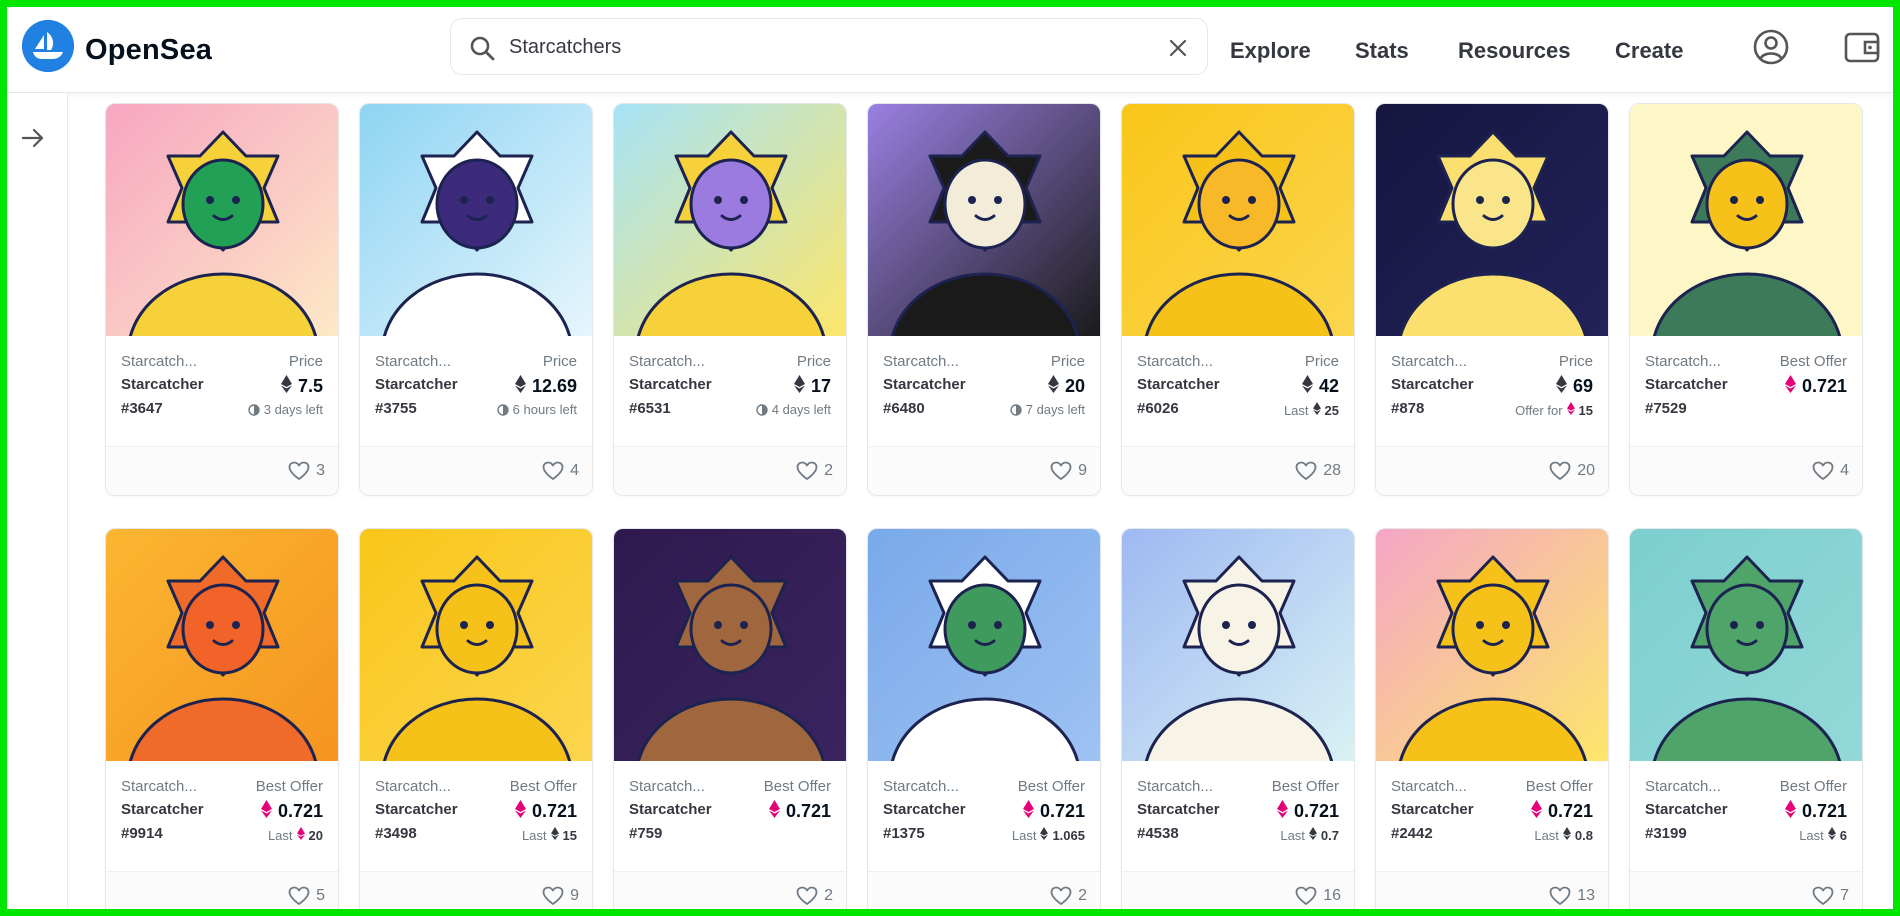  Describe the element at coordinates (1771, 47) in the screenshot. I see `account-icon` at that location.